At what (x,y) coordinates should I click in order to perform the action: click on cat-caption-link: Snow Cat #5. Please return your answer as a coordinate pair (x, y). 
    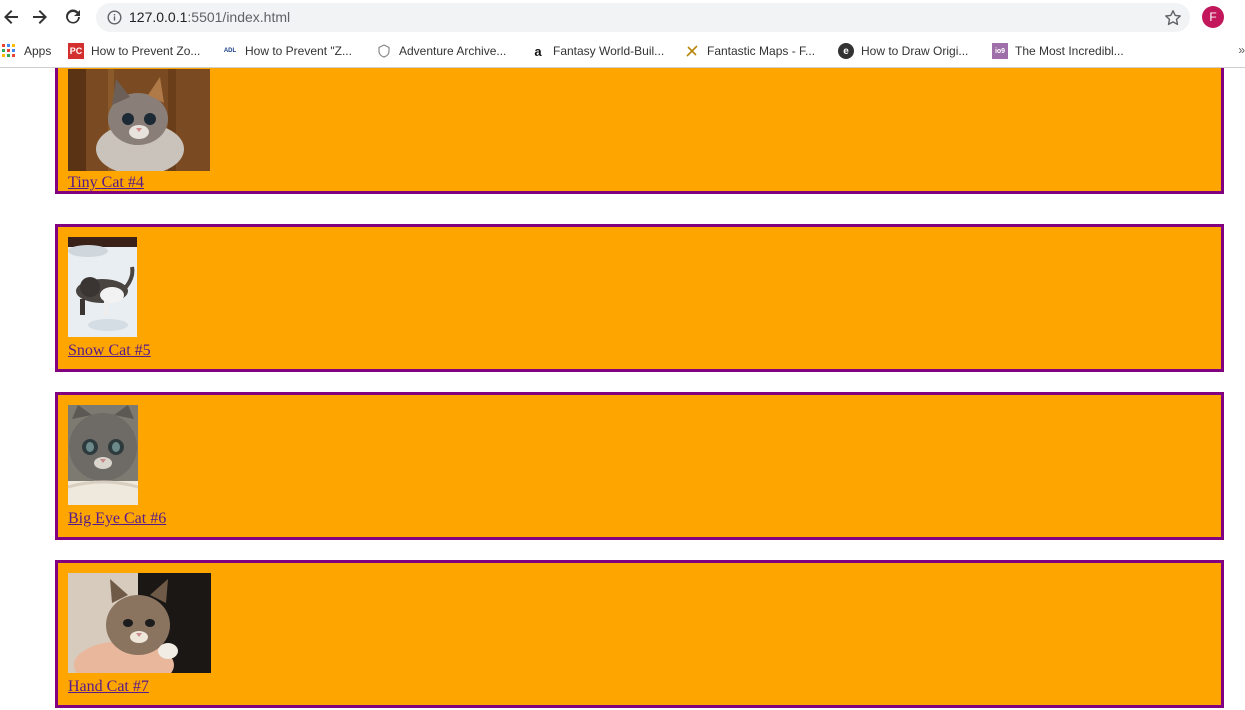
    Looking at the image, I should click on (109, 351).